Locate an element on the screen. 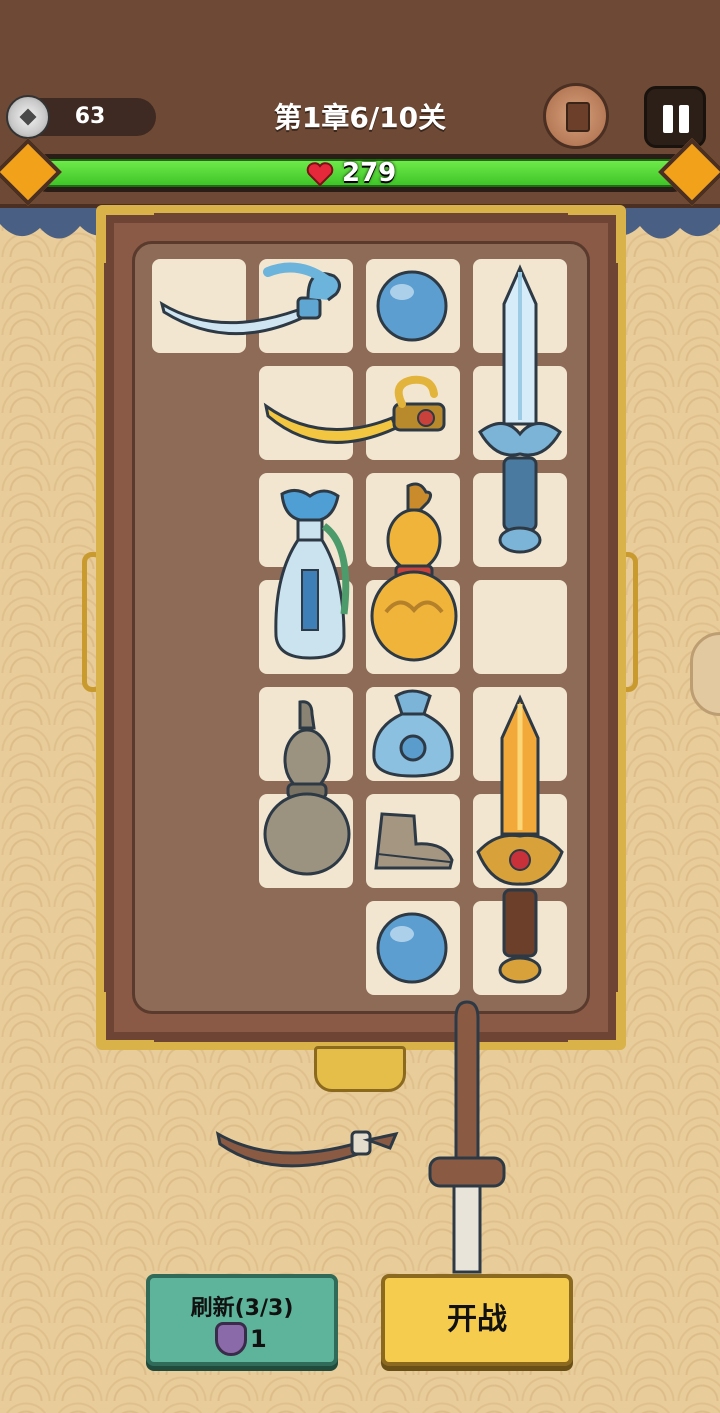  refresh-token-icon is located at coordinates (231, 1339).